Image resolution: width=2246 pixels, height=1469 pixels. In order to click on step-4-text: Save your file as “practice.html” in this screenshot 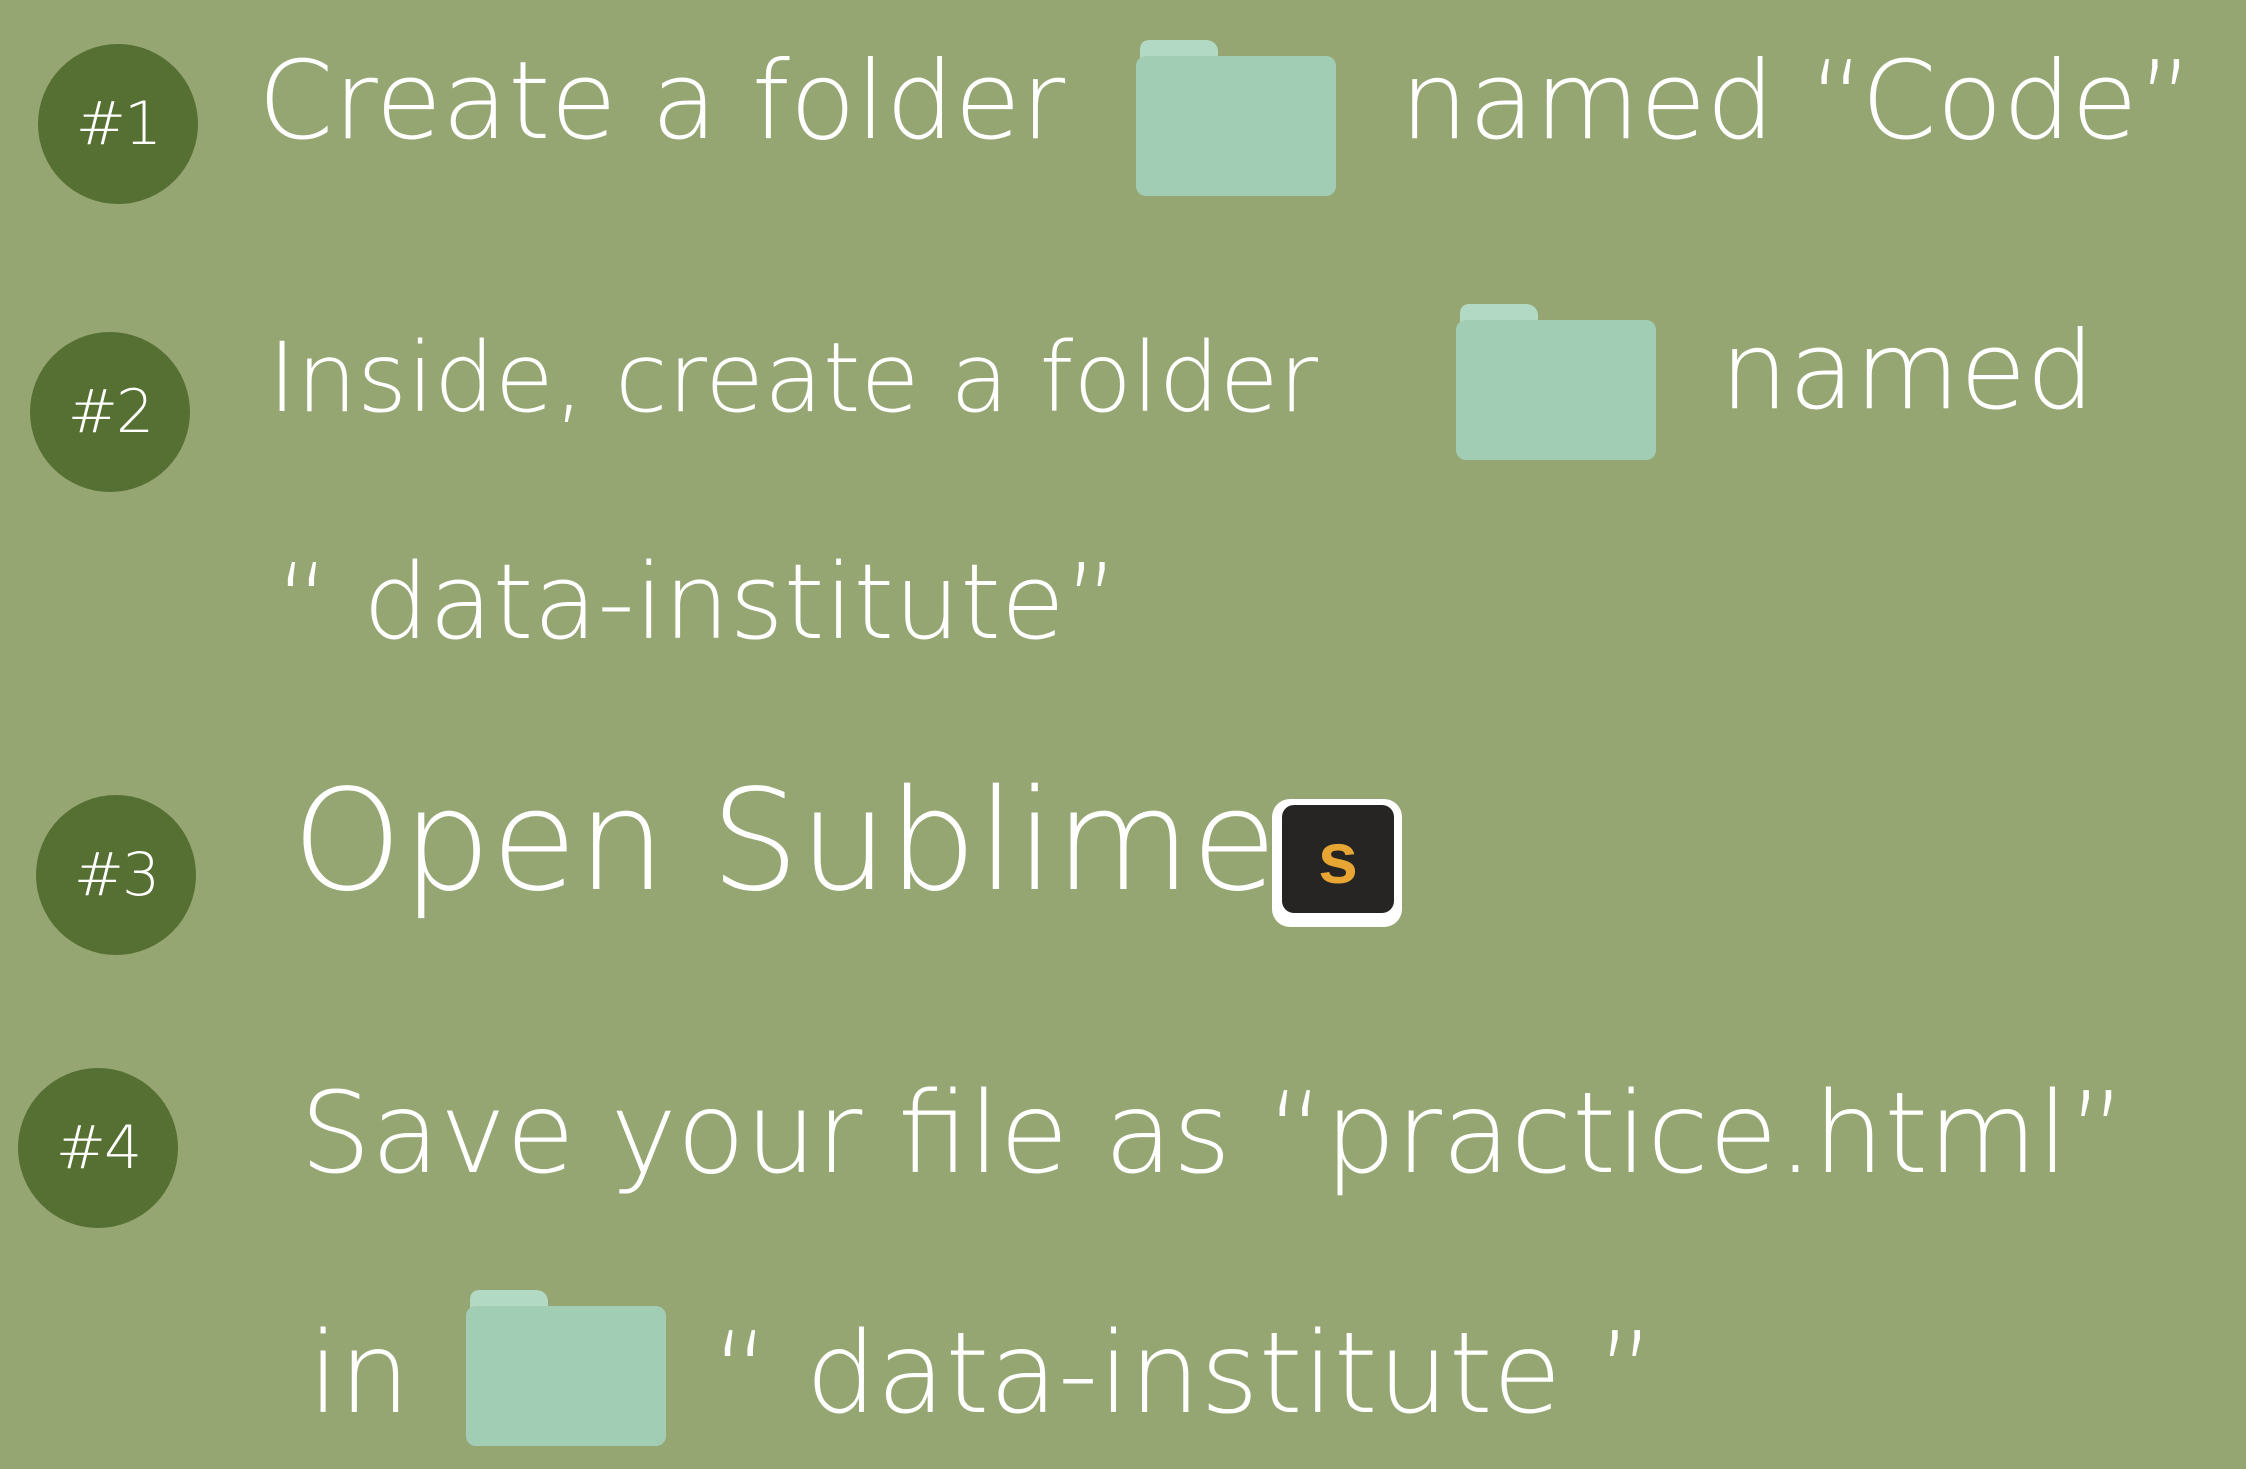, I will do `click(1213, 1134)`.